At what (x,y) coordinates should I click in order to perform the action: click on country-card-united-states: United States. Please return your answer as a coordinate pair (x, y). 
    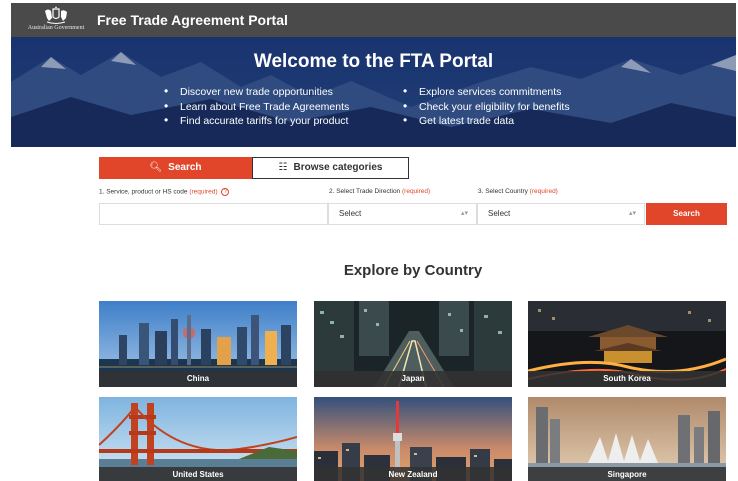
    Looking at the image, I should click on (198, 439).